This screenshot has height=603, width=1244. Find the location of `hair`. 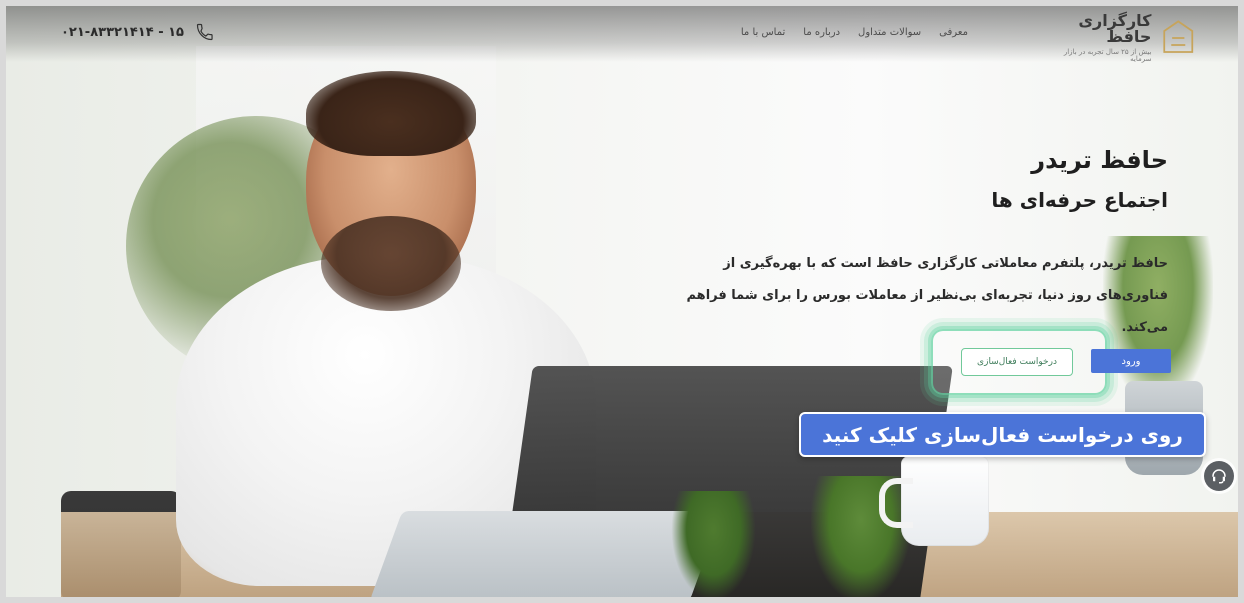

hair is located at coordinates (391, 113).